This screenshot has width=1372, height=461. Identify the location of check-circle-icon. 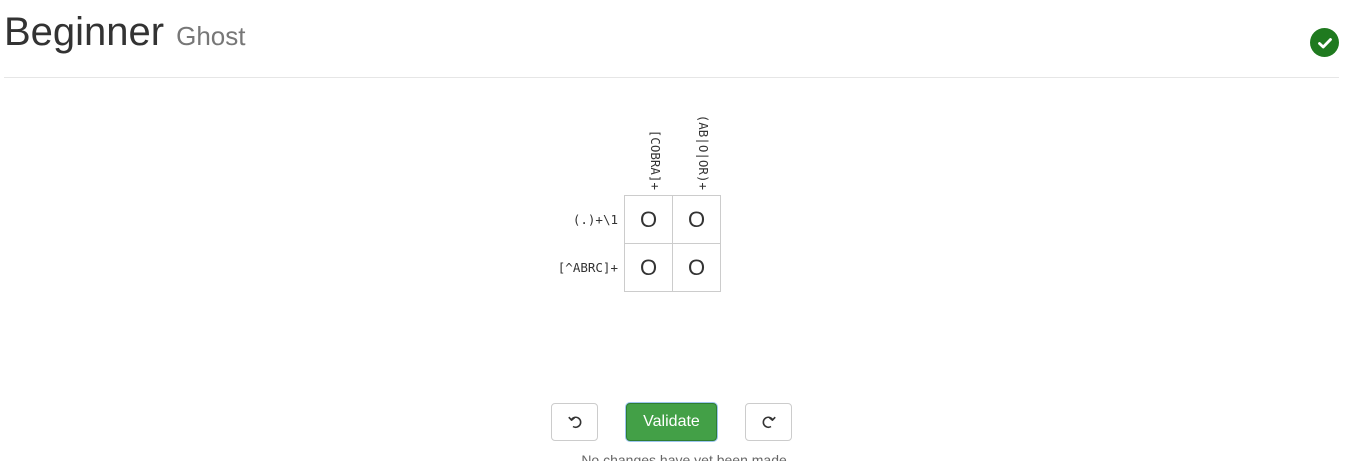
(1324, 42).